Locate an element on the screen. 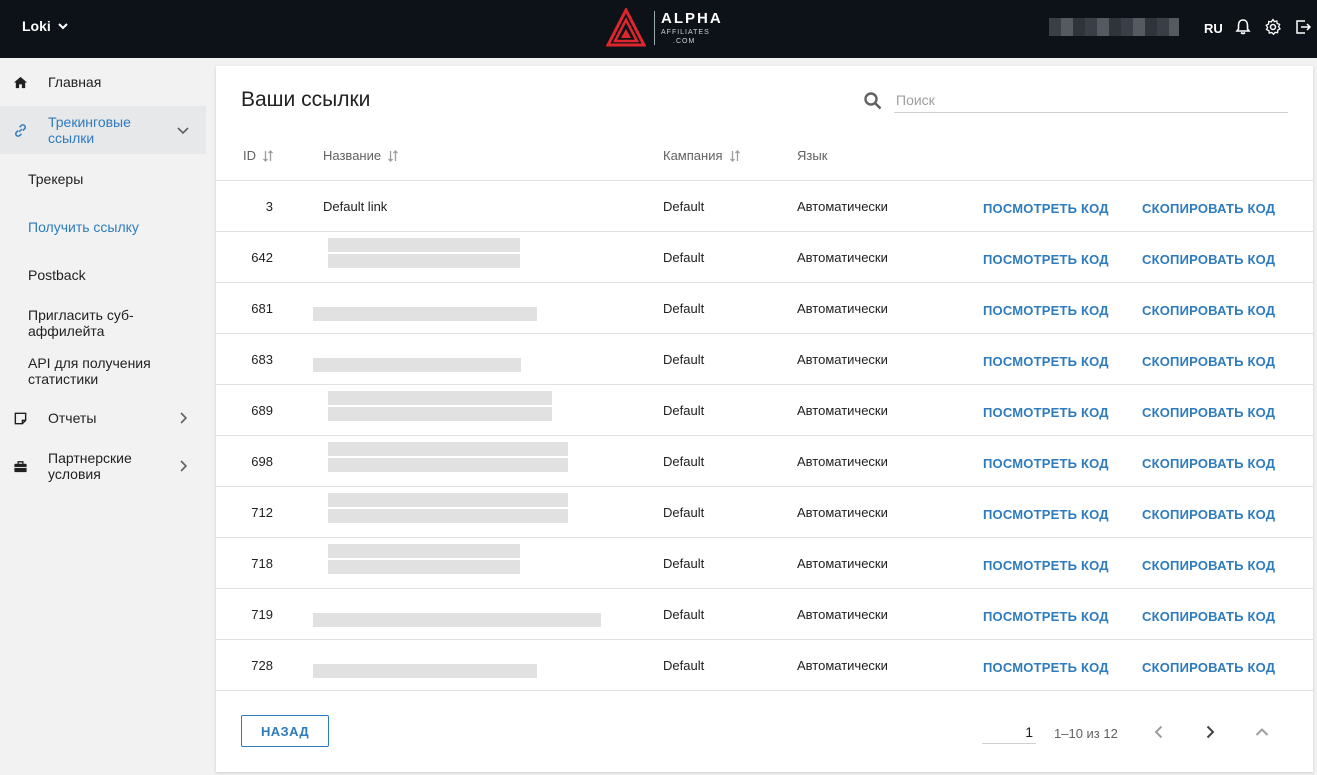 Image resolution: width=1317 pixels, height=775 pixels. search-input is located at coordinates (1091, 100).